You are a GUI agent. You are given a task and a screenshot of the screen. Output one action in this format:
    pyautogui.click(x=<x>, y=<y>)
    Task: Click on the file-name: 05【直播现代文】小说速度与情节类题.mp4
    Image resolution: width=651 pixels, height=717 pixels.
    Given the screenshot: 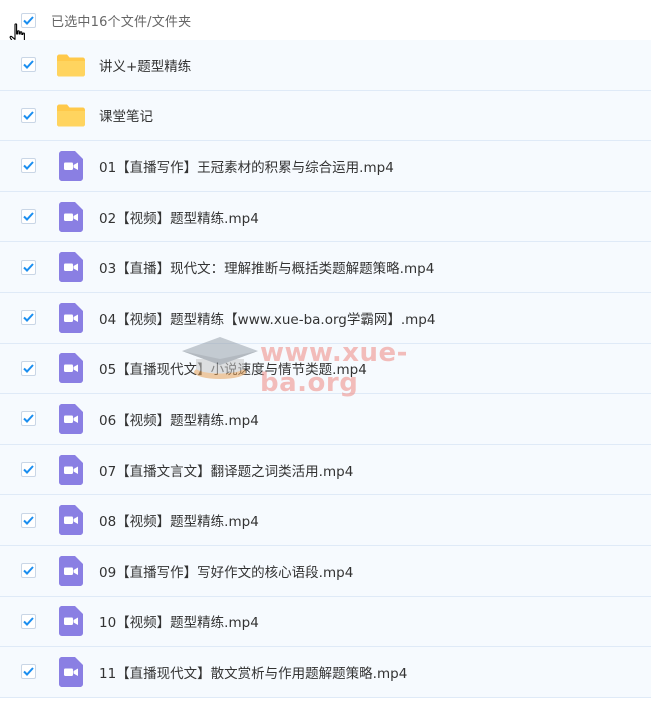 What is the action you would take?
    pyautogui.click(x=233, y=368)
    